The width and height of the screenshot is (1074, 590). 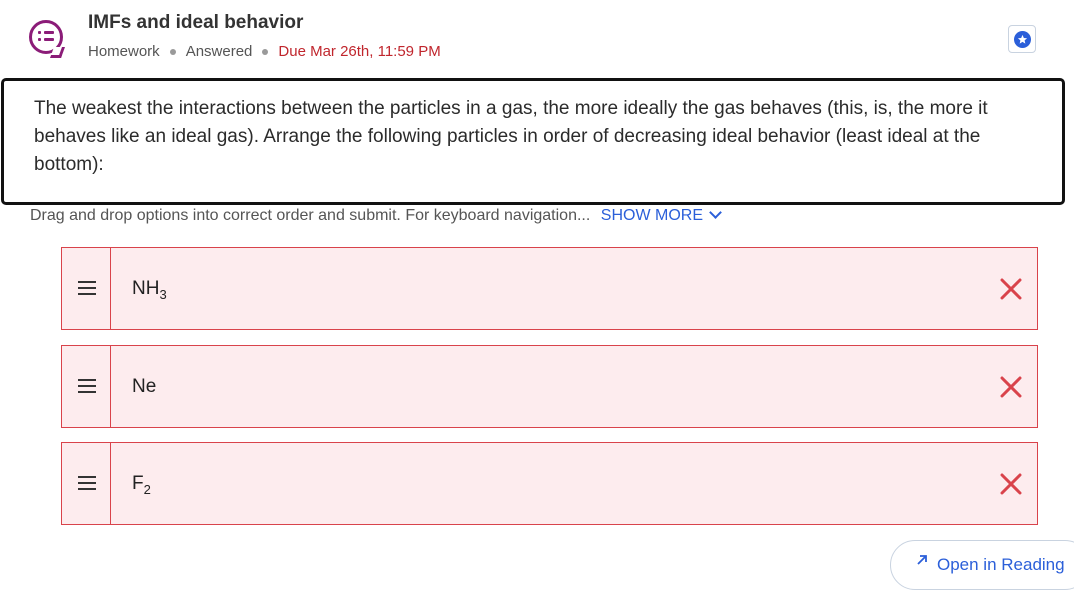 I want to click on show-more-label: SHOW MORE, so click(x=651, y=215).